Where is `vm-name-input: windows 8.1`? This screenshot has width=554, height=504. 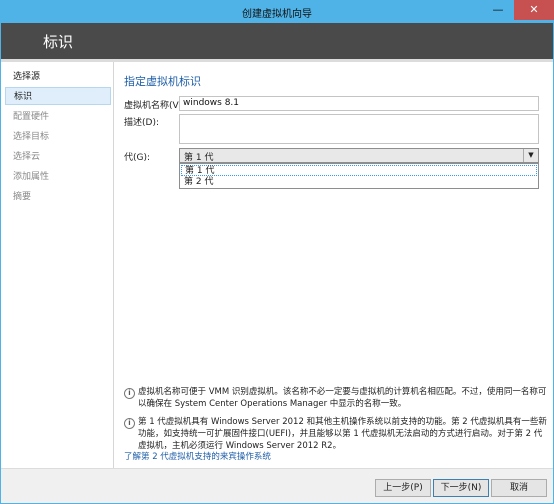
vm-name-input: windows 8.1 is located at coordinates (359, 103).